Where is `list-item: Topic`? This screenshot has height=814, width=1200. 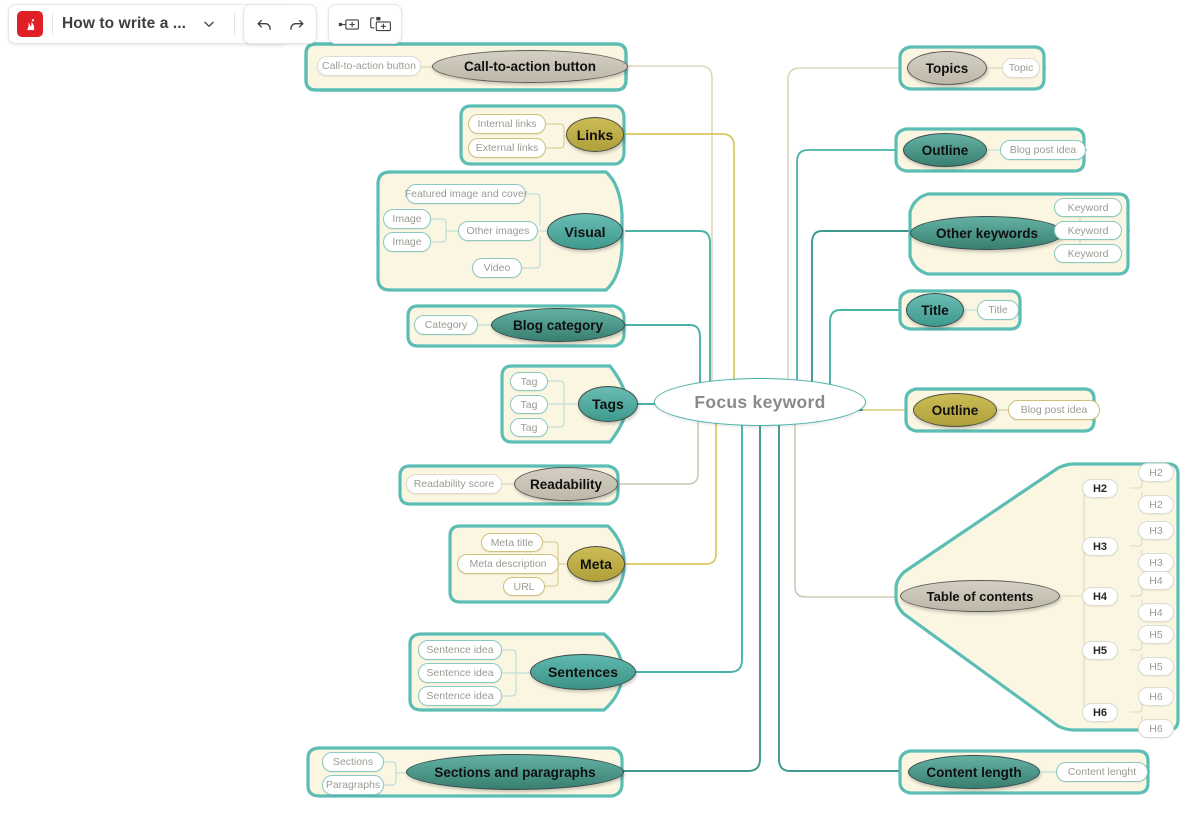 list-item: Topic is located at coordinates (1021, 68).